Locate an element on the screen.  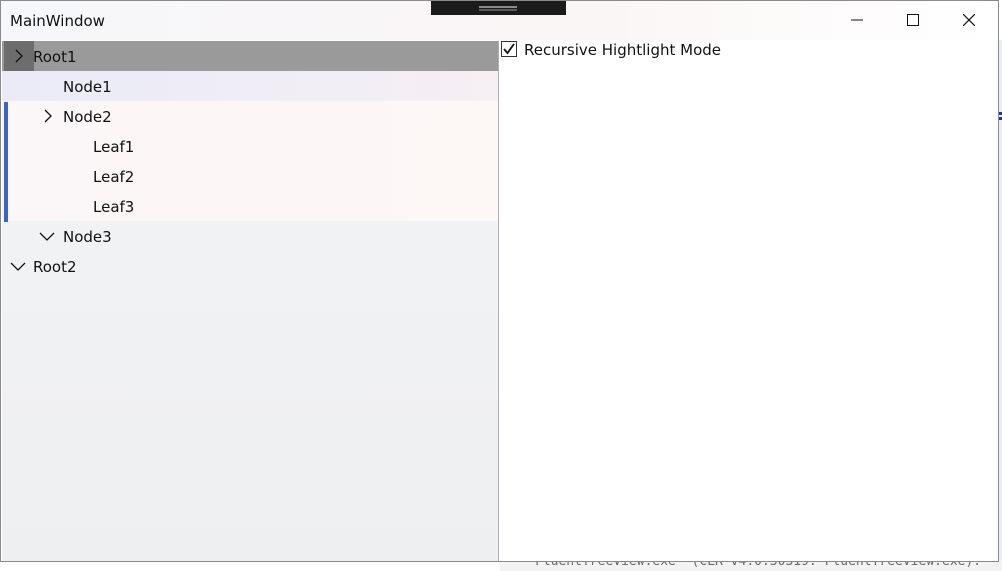
minimize-button is located at coordinates (857, 20).